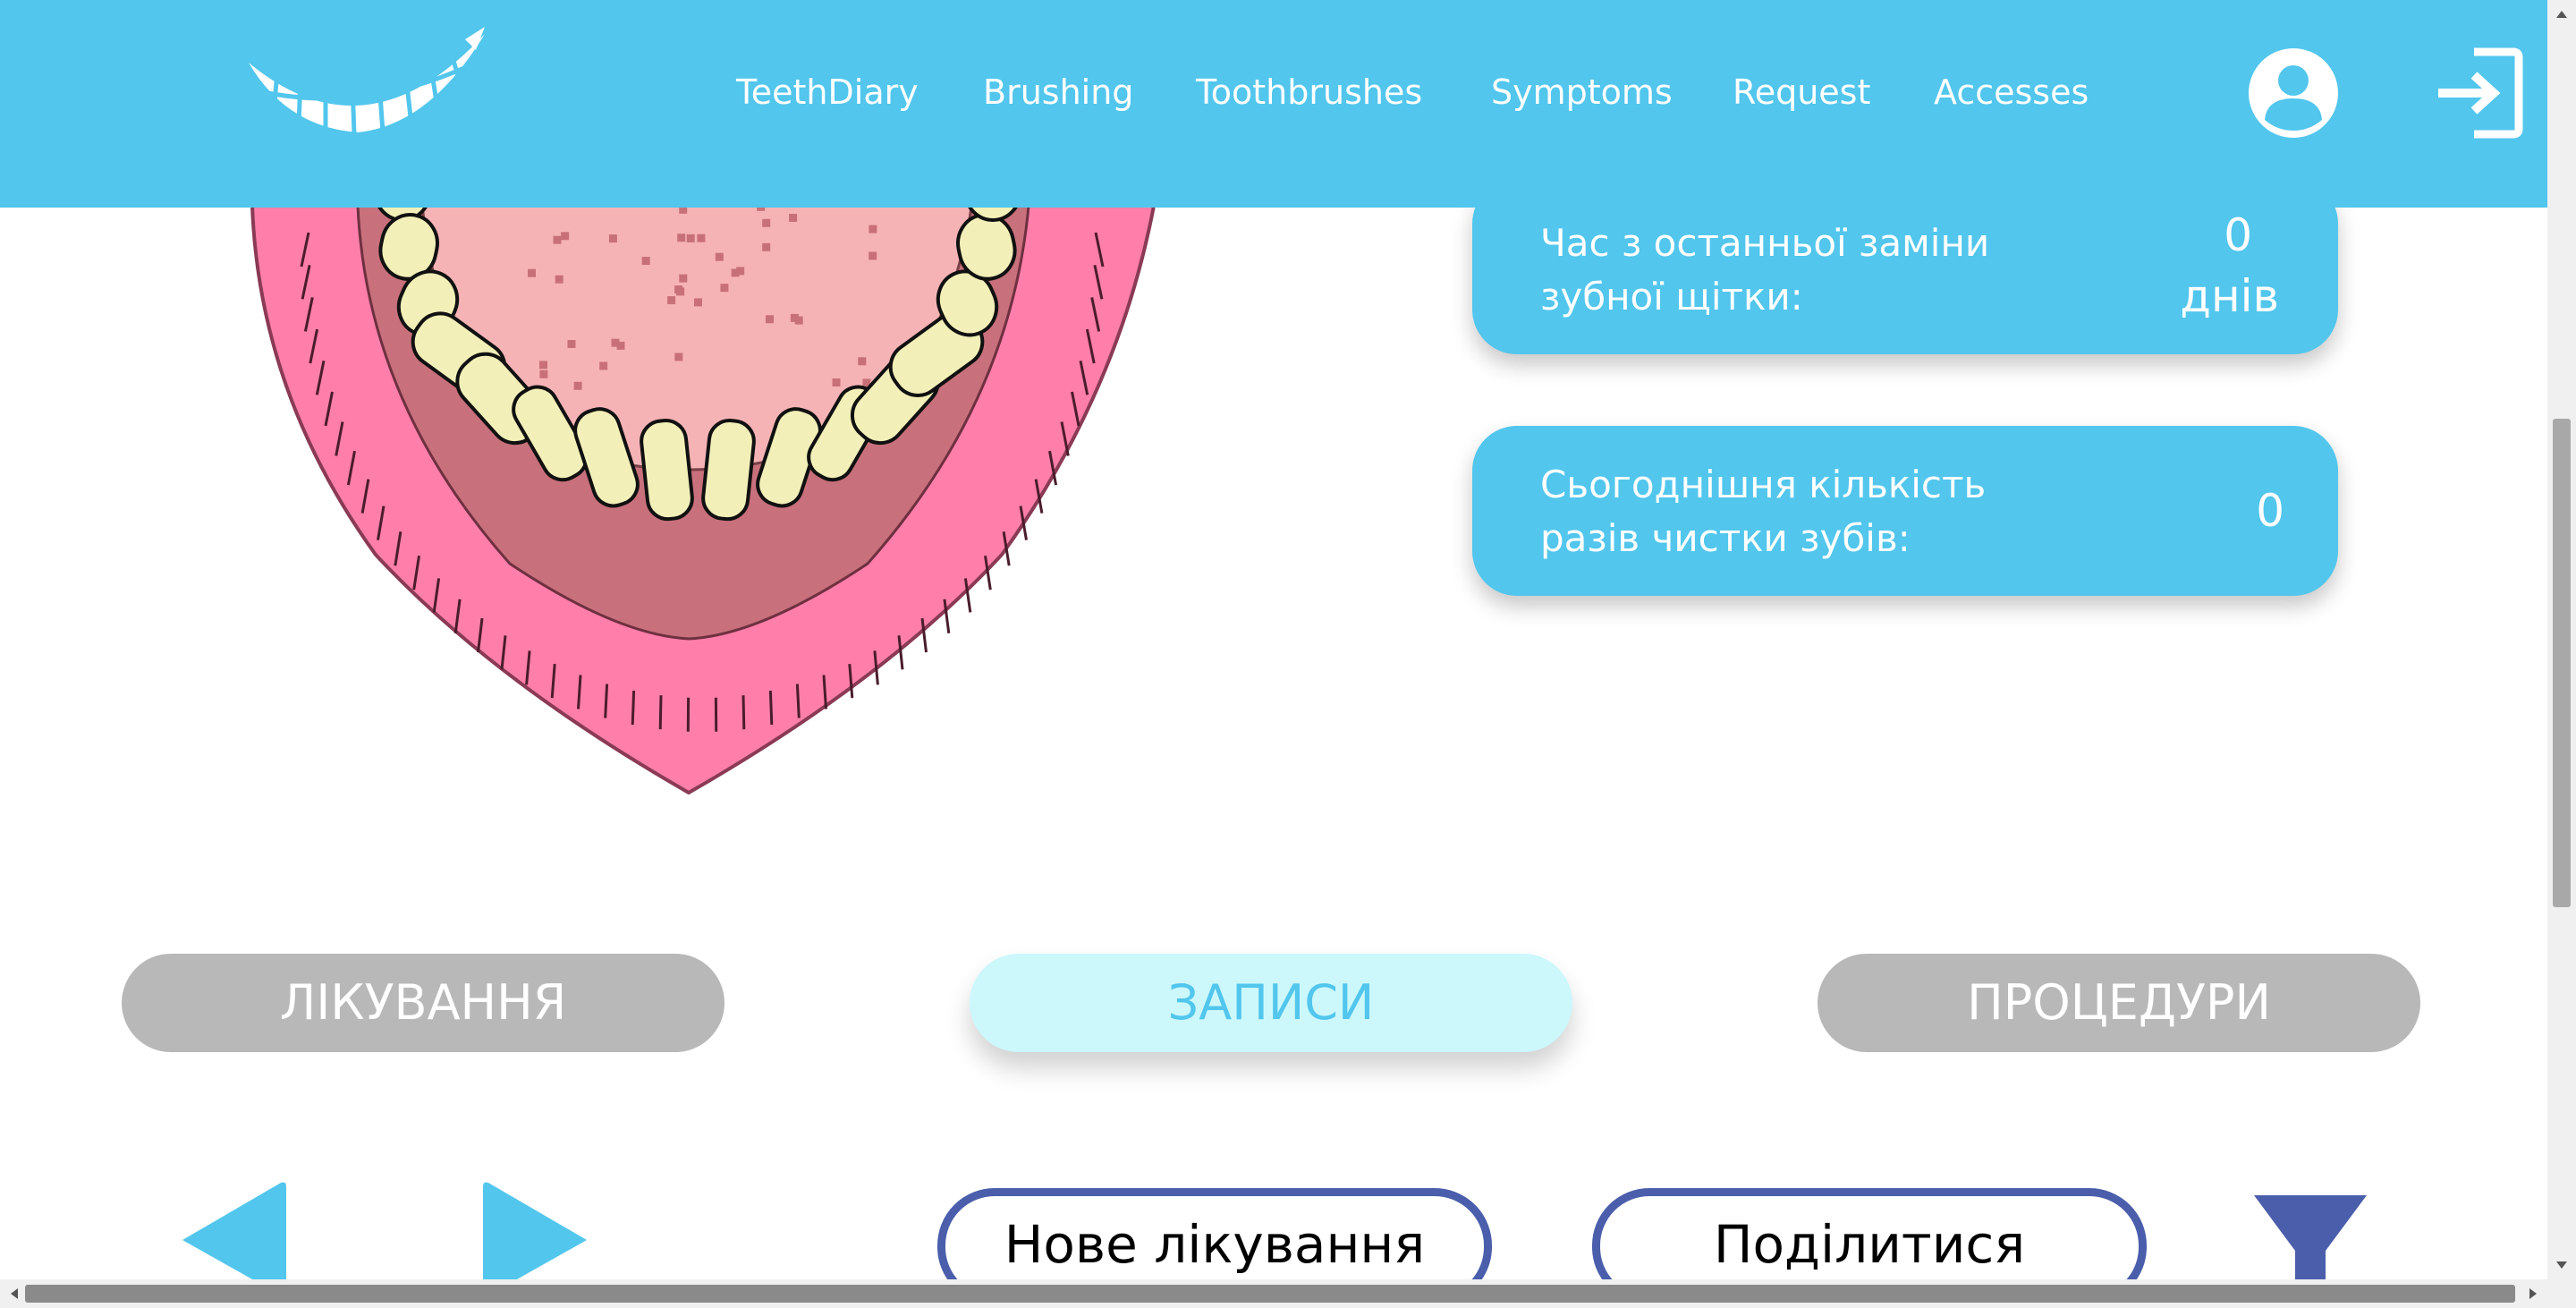 Image resolution: width=2576 pixels, height=1308 pixels. I want to click on scroll-up-icon, so click(2561, 15).